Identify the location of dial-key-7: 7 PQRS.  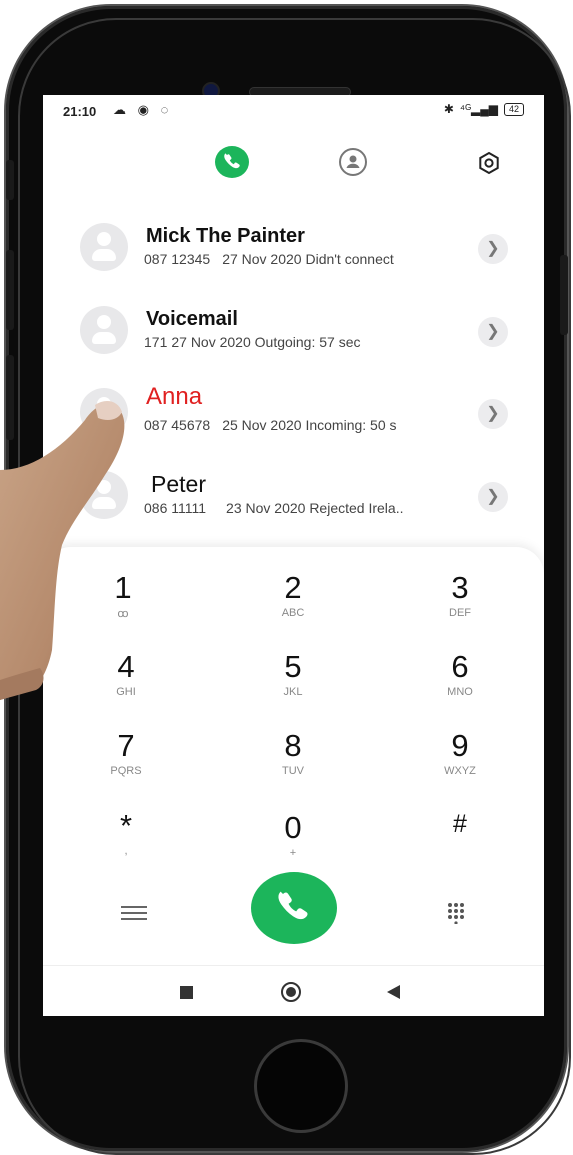
(126, 764).